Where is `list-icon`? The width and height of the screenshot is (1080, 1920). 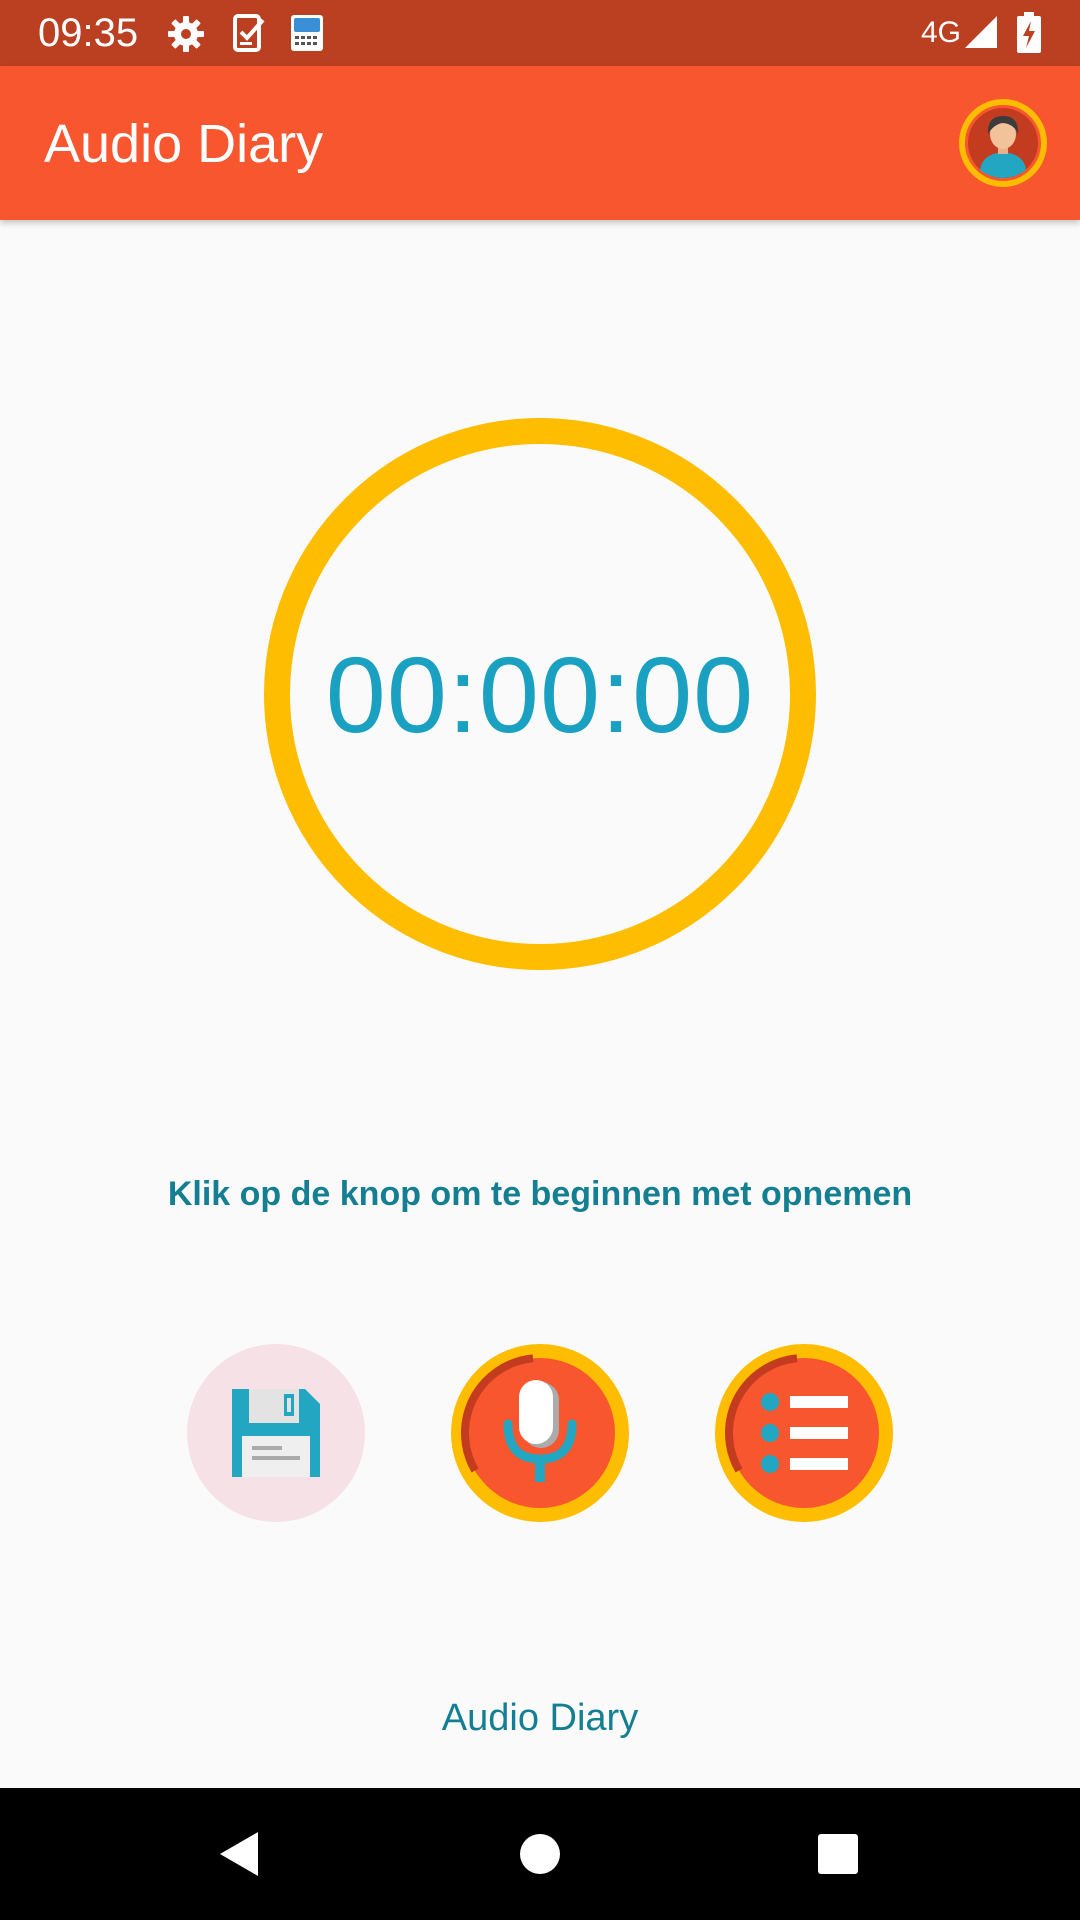 list-icon is located at coordinates (804, 1433).